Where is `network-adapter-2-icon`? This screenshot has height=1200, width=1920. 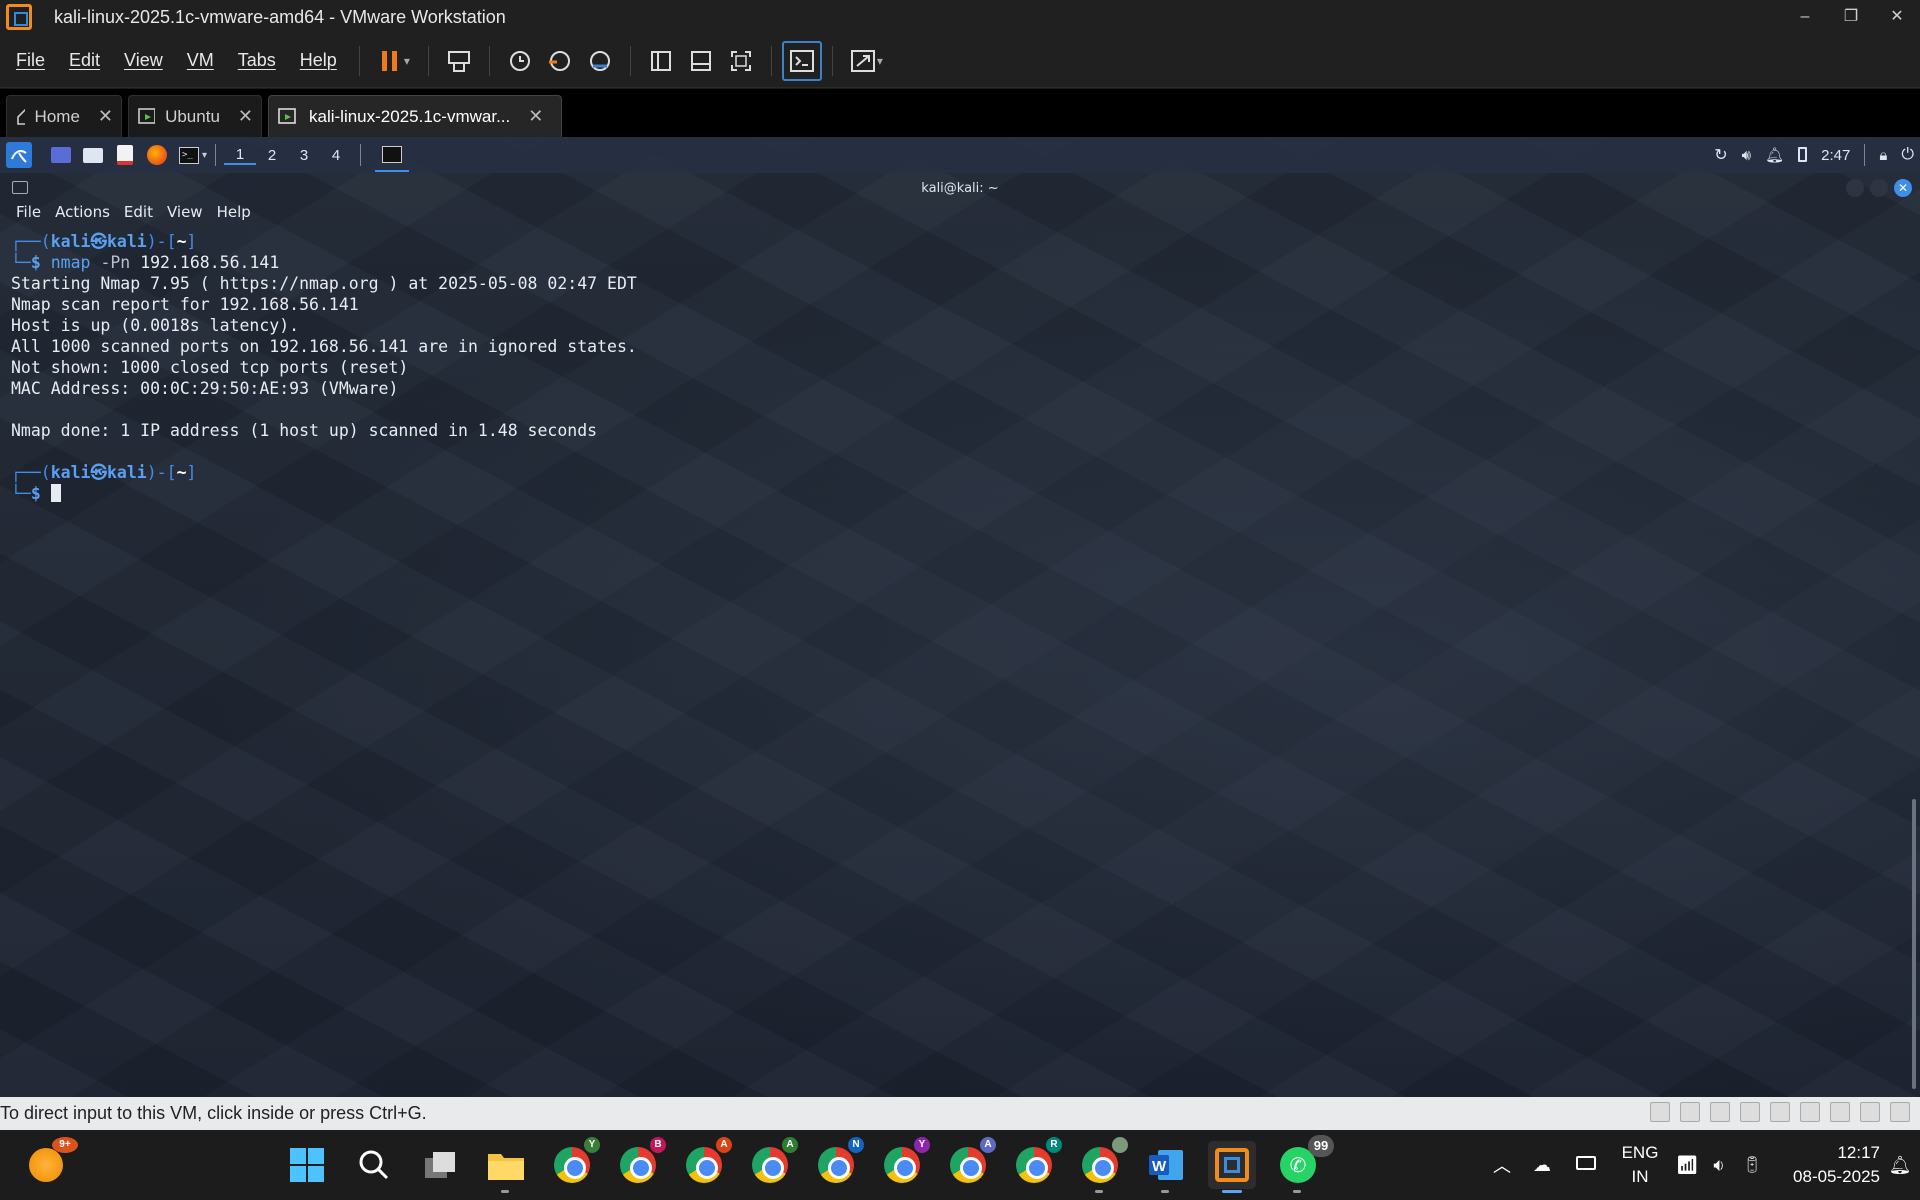 network-adapter-2-icon is located at coordinates (1720, 1112).